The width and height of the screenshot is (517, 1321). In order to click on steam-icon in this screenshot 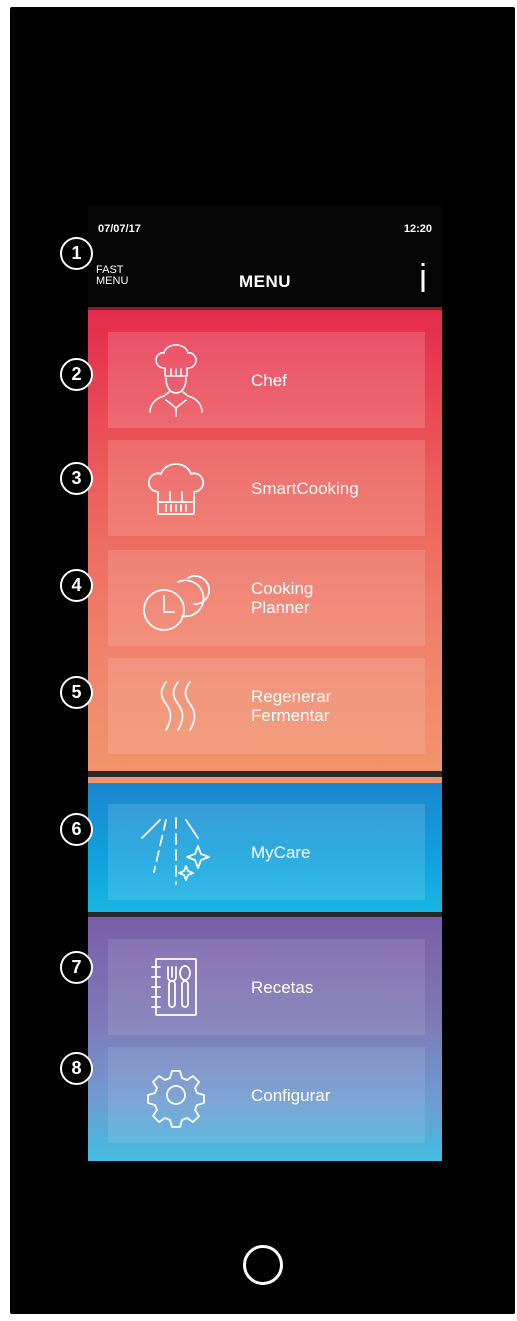, I will do `click(176, 706)`.